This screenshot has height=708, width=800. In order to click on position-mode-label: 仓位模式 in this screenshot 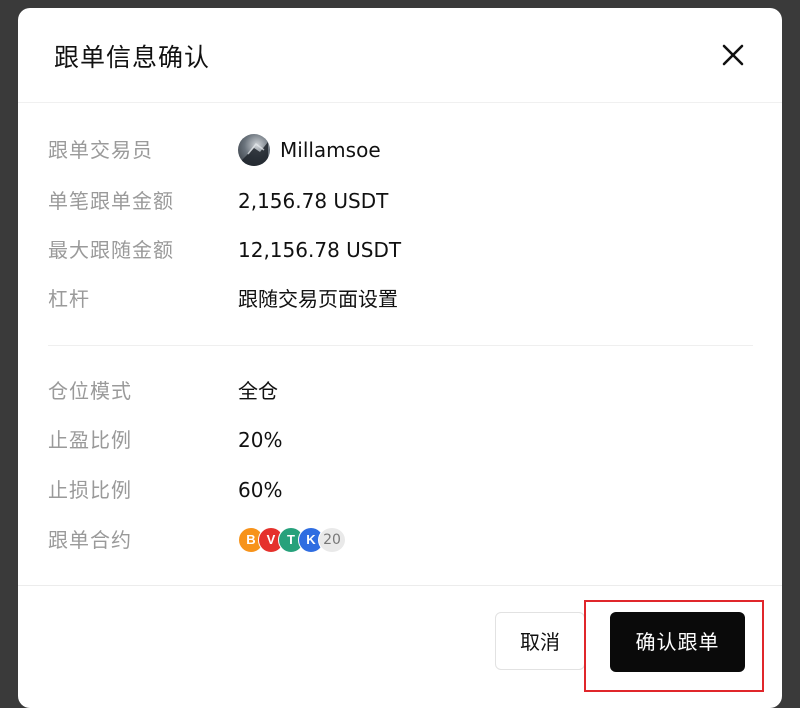, I will do `click(90, 391)`.